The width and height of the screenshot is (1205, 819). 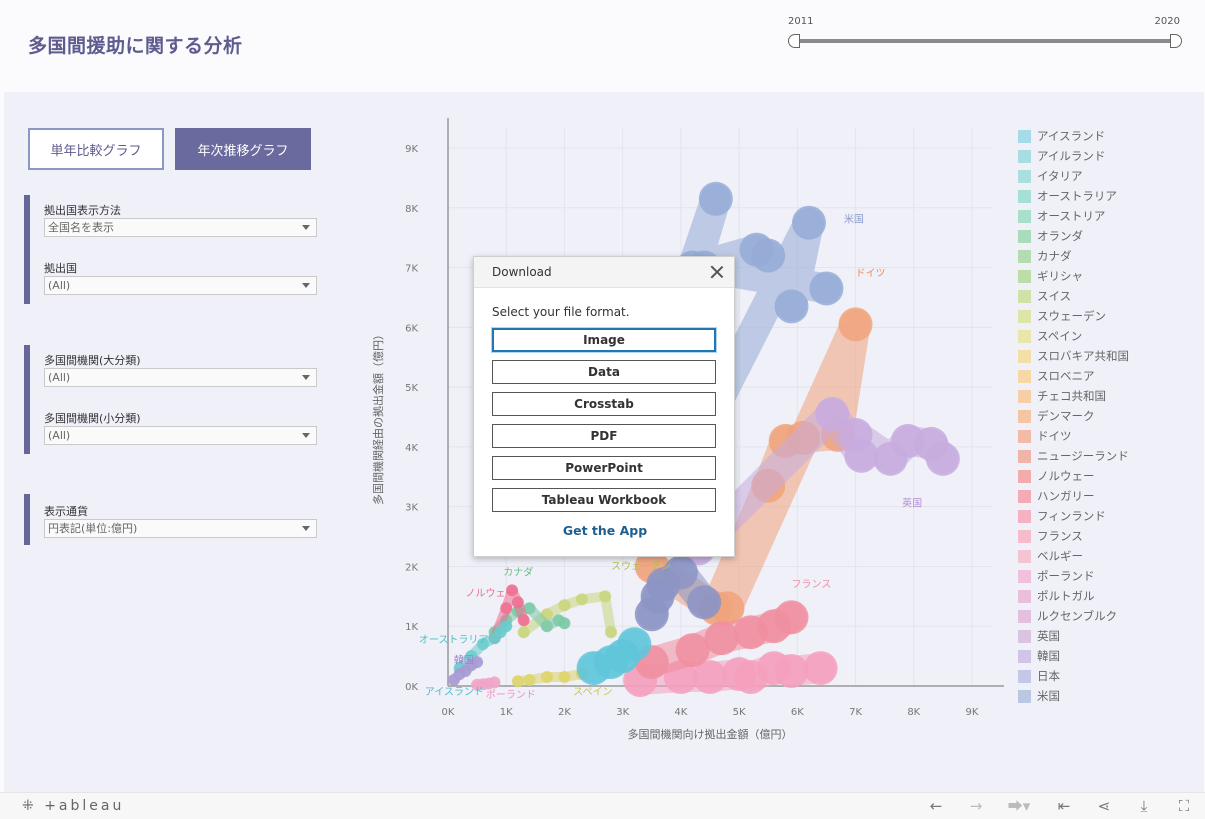 What do you see at coordinates (180, 227) in the screenshot?
I see `display-method-select: 全国名を表示` at bounding box center [180, 227].